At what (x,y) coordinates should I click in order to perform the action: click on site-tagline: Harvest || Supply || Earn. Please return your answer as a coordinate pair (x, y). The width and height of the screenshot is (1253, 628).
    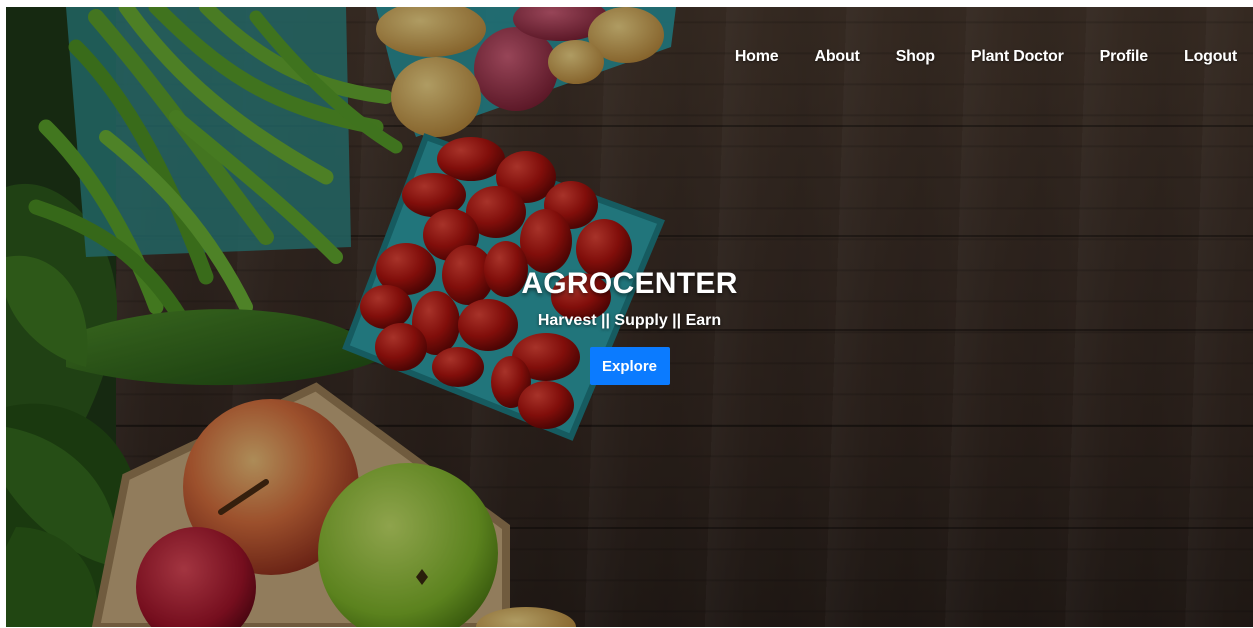
    Looking at the image, I should click on (629, 320).